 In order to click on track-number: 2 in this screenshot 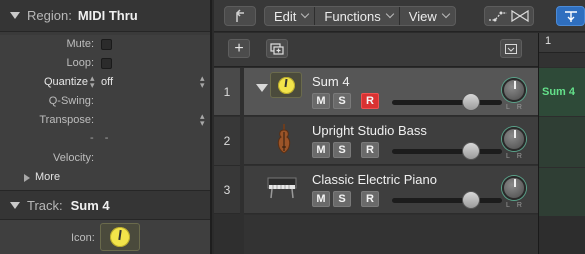, I will do `click(227, 141)`.